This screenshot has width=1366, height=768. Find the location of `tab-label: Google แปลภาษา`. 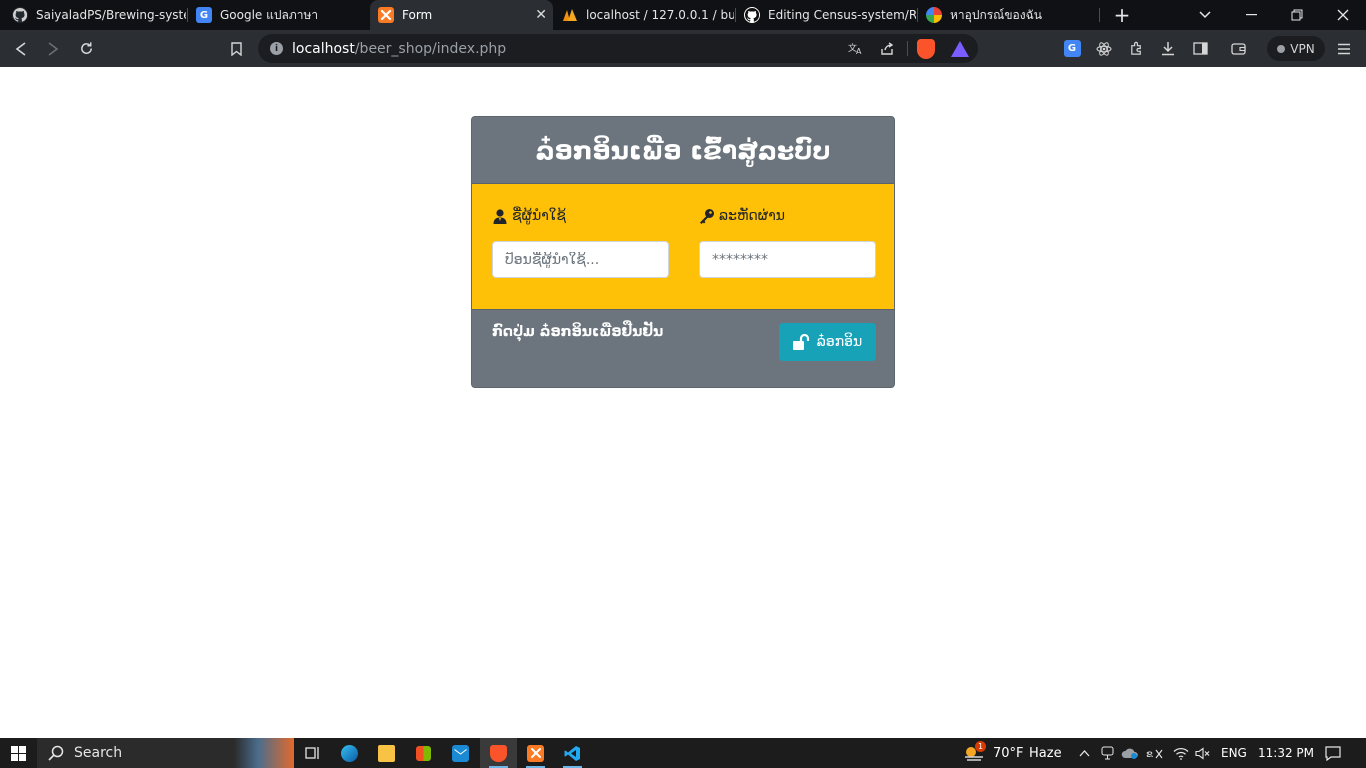

tab-label: Google แปลภาษา is located at coordinates (269, 14).